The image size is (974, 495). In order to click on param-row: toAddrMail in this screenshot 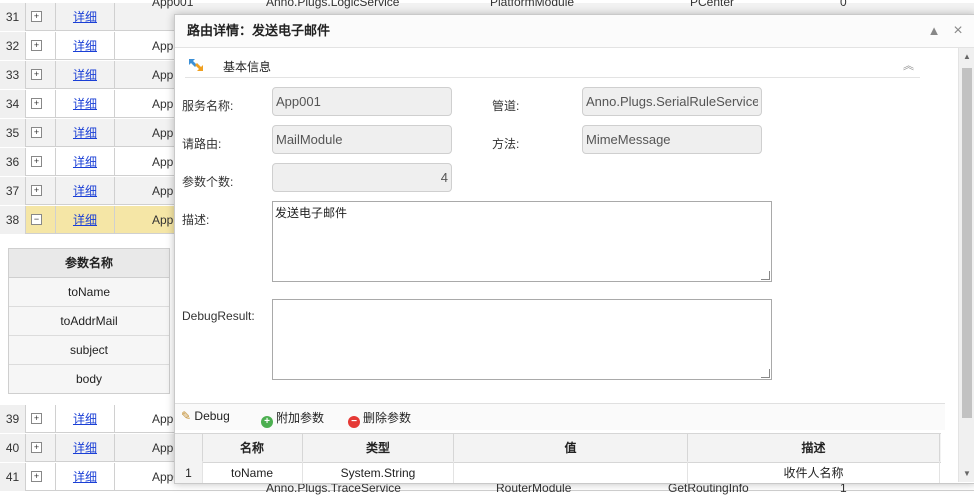, I will do `click(89, 321)`.